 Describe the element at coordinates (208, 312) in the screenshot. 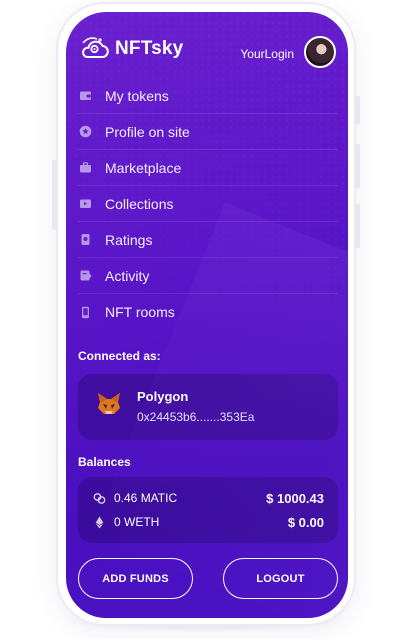

I see `menu-item-nft-rooms: NFT rooms` at that location.